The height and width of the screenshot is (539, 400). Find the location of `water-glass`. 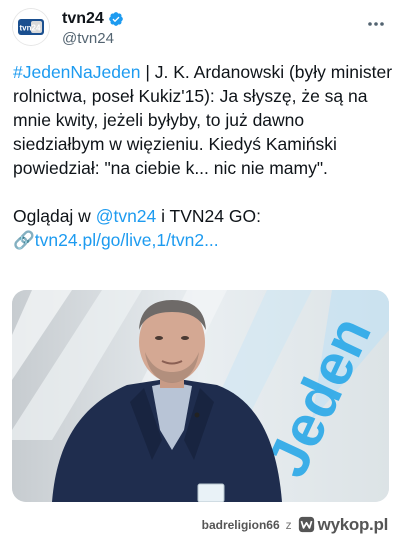

water-glass is located at coordinates (211, 492).